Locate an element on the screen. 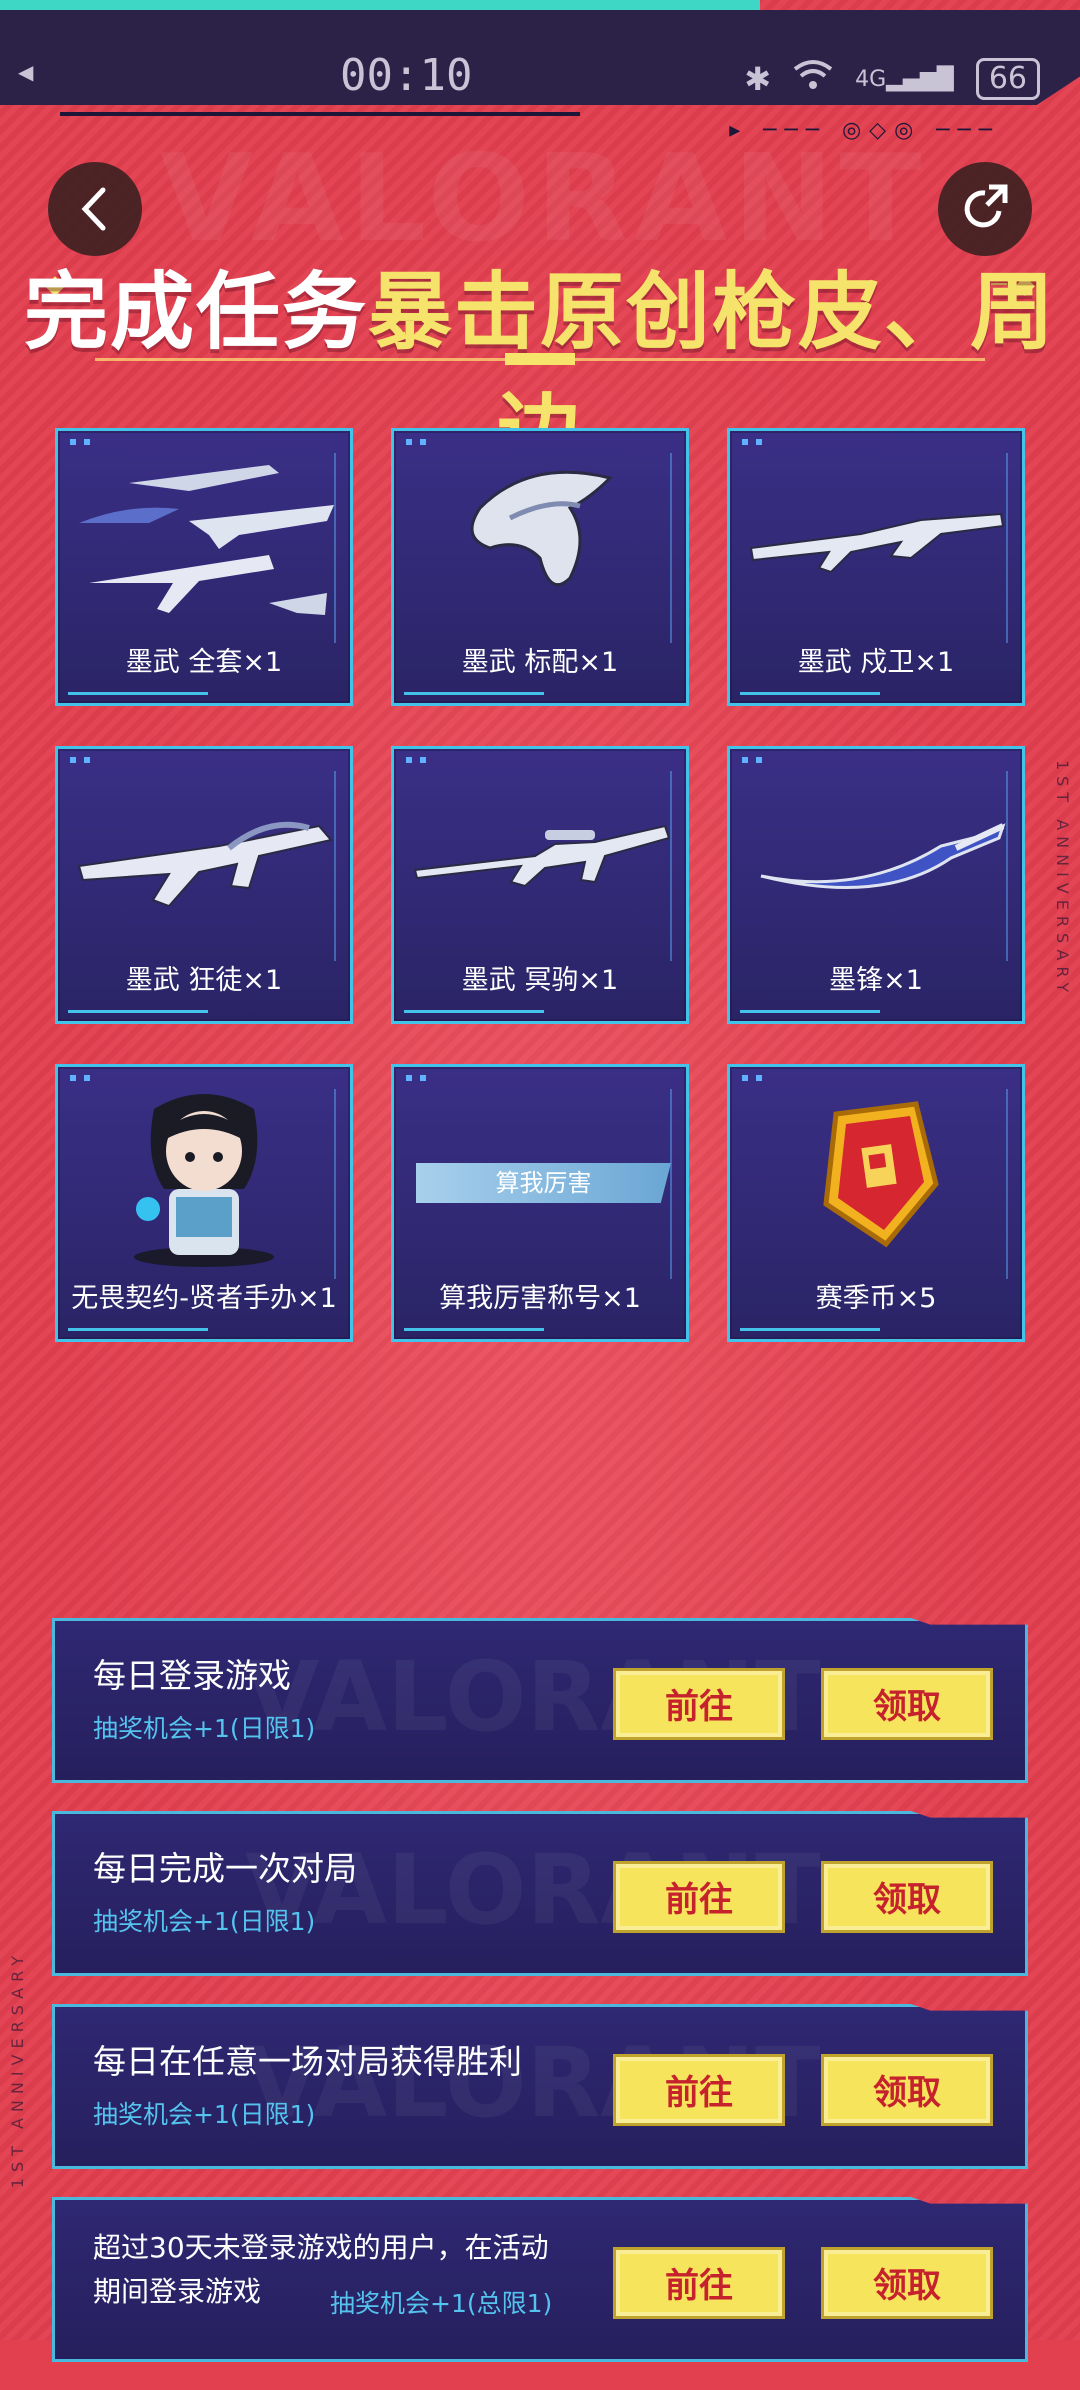 The width and height of the screenshot is (1080, 2390). reward-label: 墨锋×1 is located at coordinates (876, 980).